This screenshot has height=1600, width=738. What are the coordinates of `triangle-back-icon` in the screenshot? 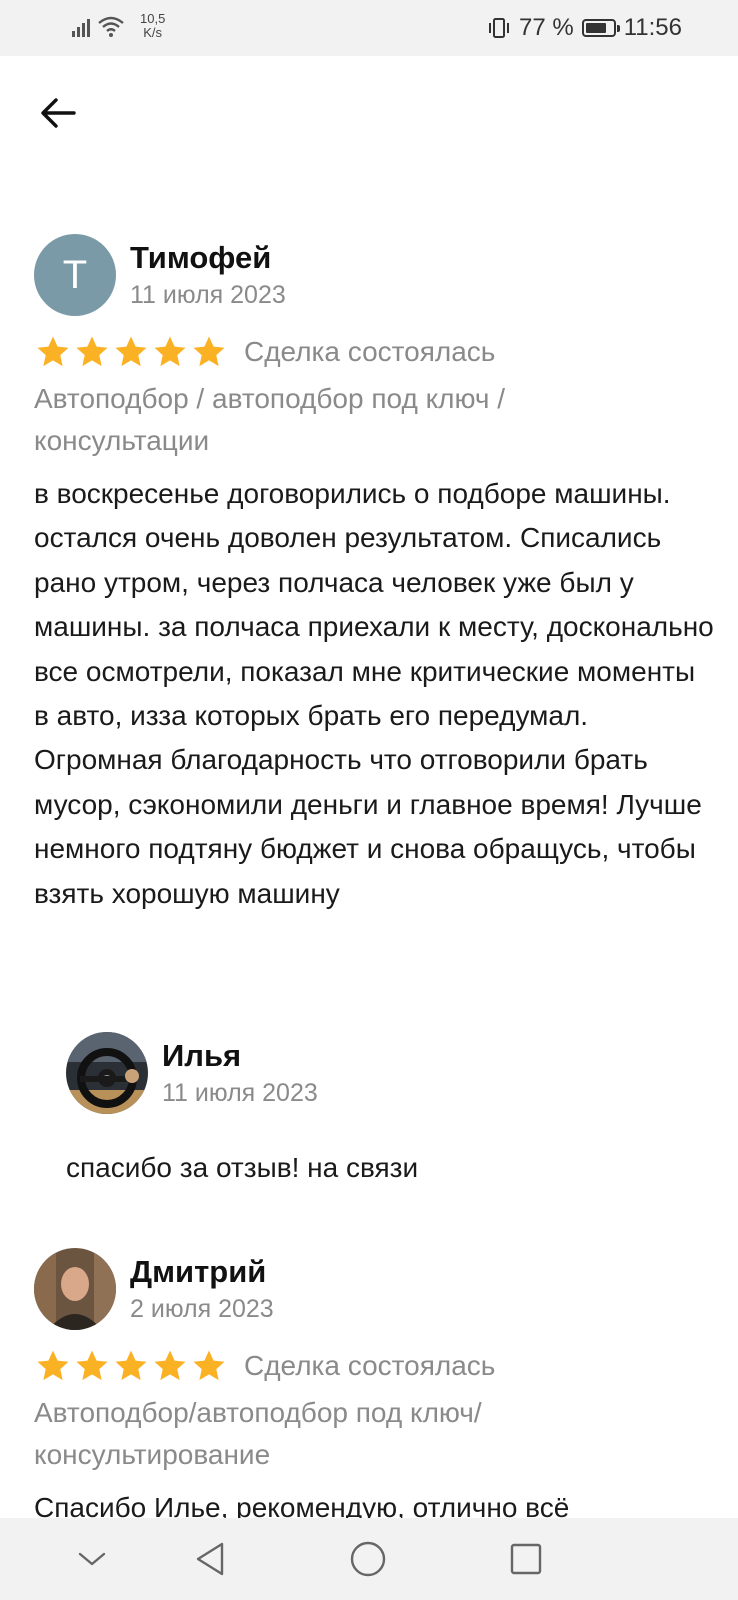 It's located at (210, 1559).